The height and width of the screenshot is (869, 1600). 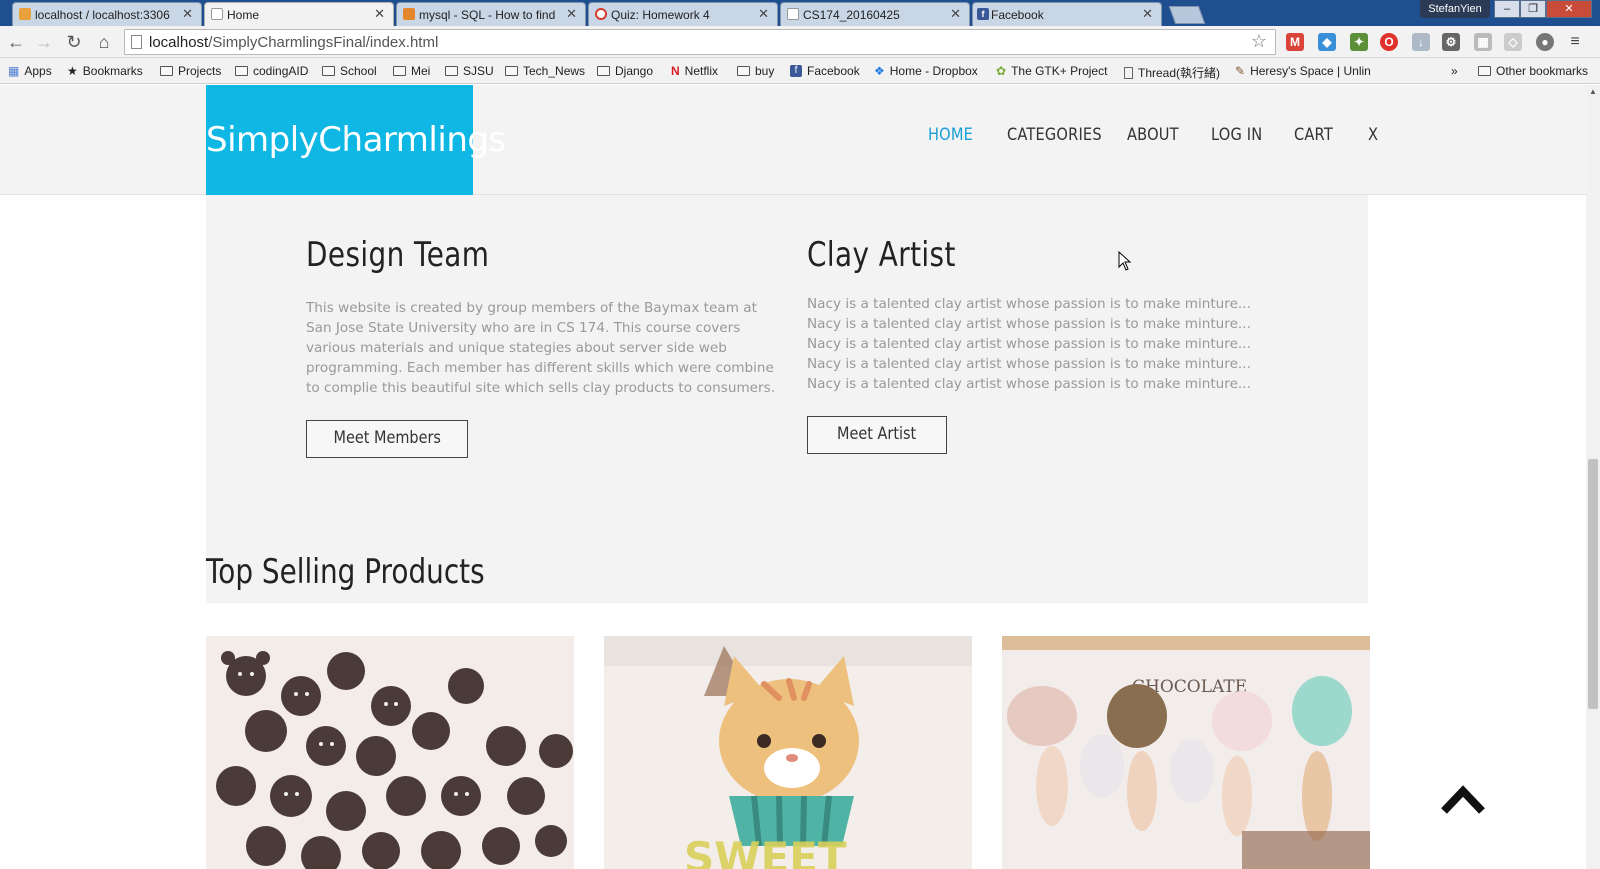 I want to click on minimize-icon: –, so click(x=1507, y=9).